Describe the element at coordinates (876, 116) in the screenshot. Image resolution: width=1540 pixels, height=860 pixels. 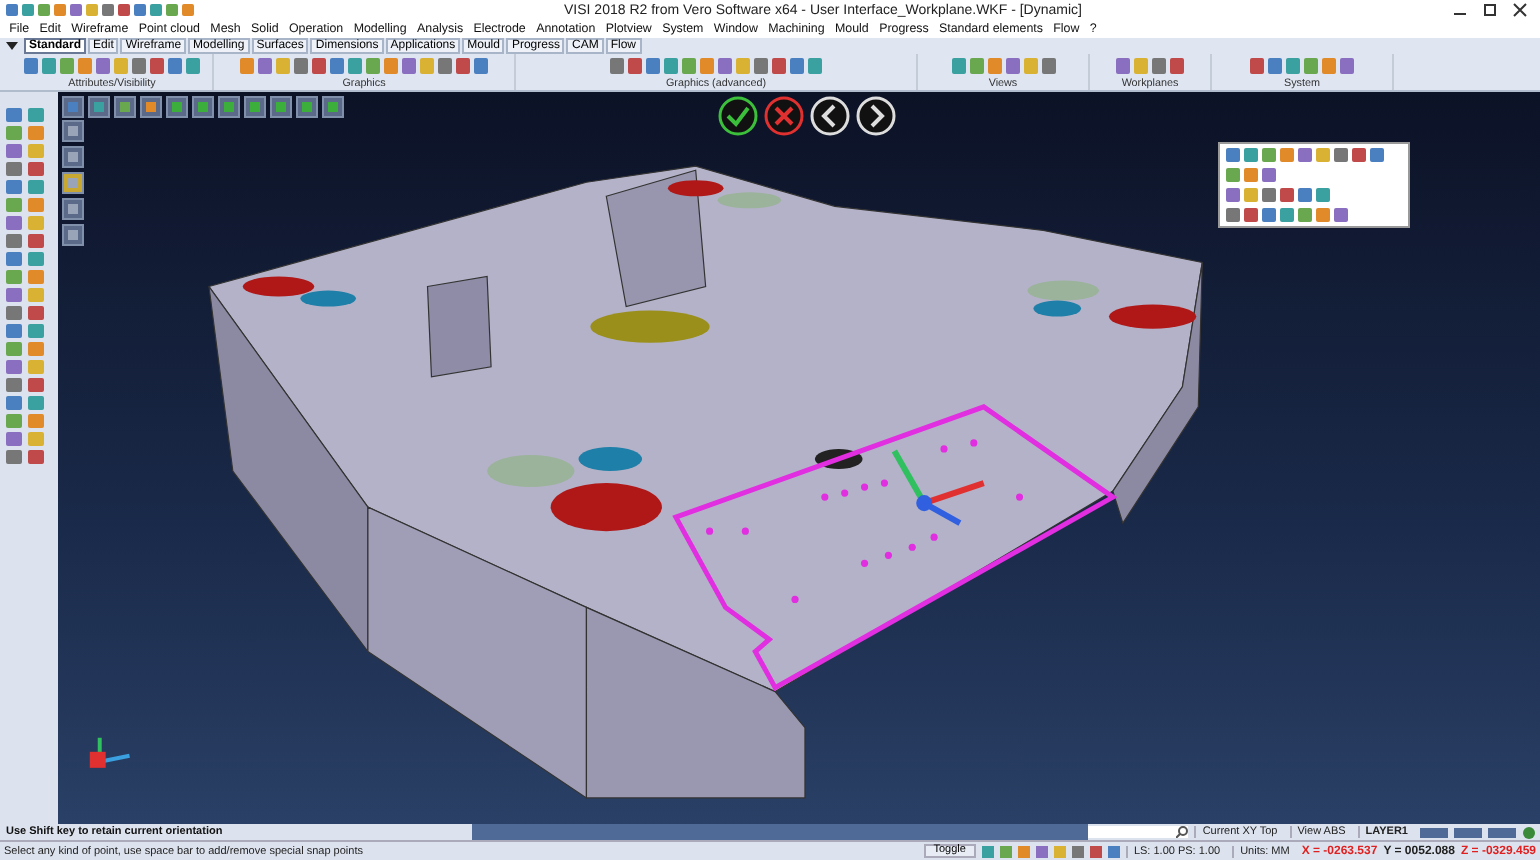
I see `forward-button` at that location.